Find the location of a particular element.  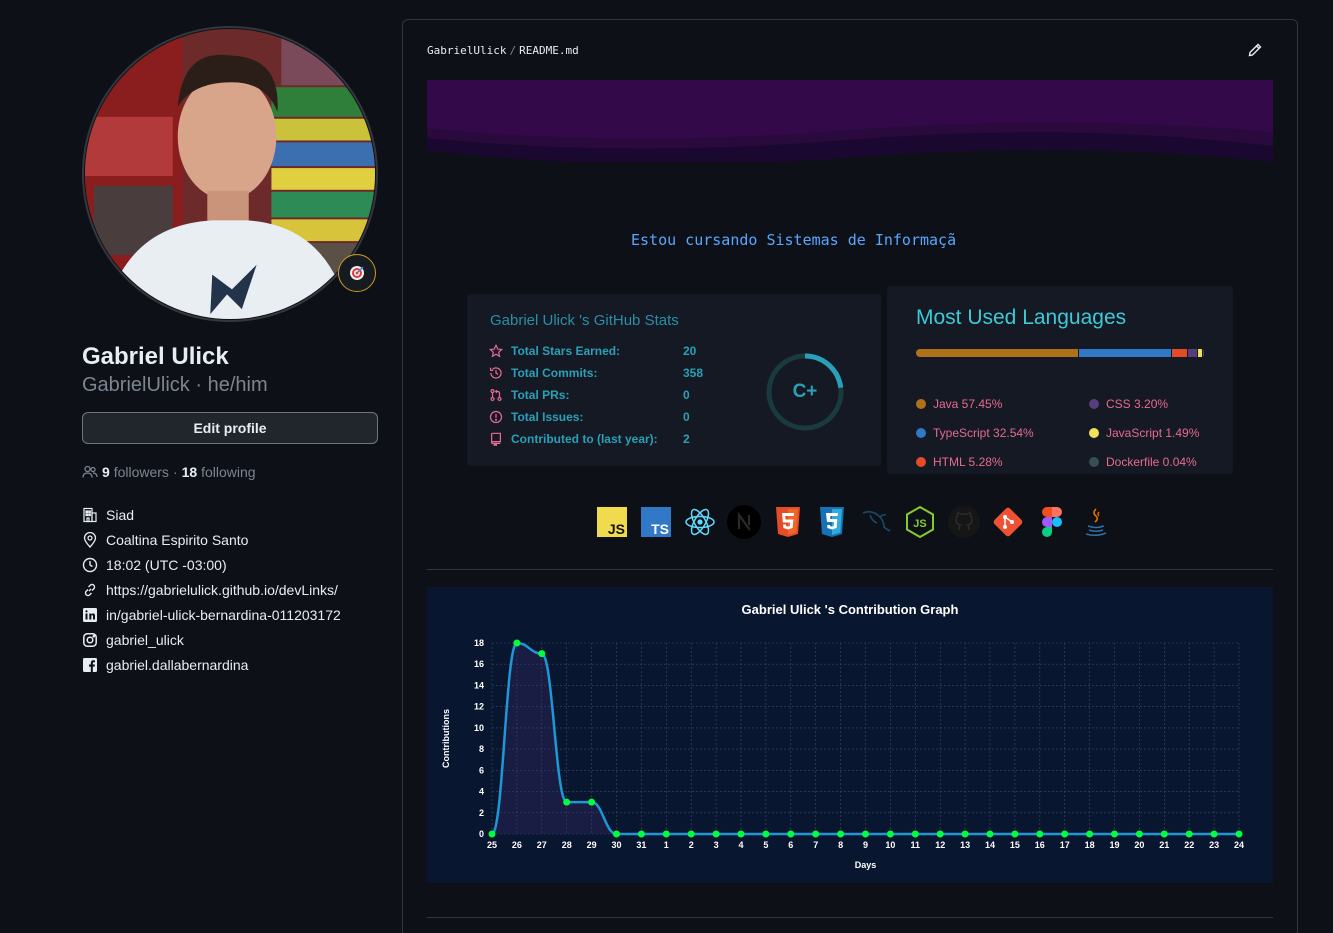

stat-row-prs: Total PRs: 0 is located at coordinates (589, 395).